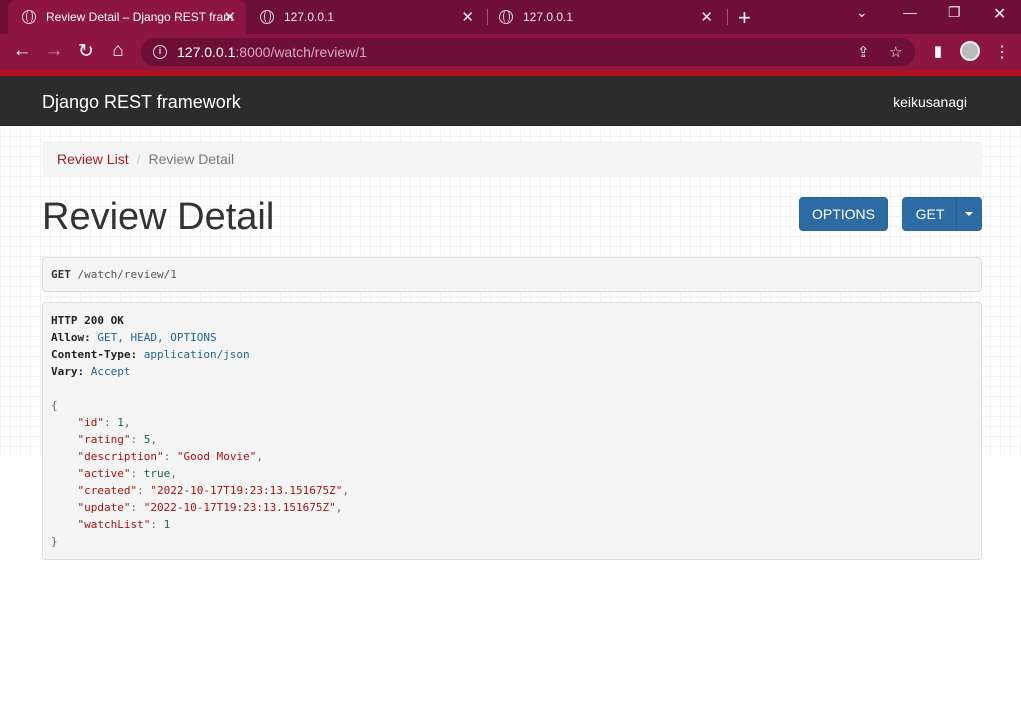 This screenshot has height=721, width=1021. What do you see at coordinates (141, 102) in the screenshot?
I see `brand-link: Django REST framework` at bounding box center [141, 102].